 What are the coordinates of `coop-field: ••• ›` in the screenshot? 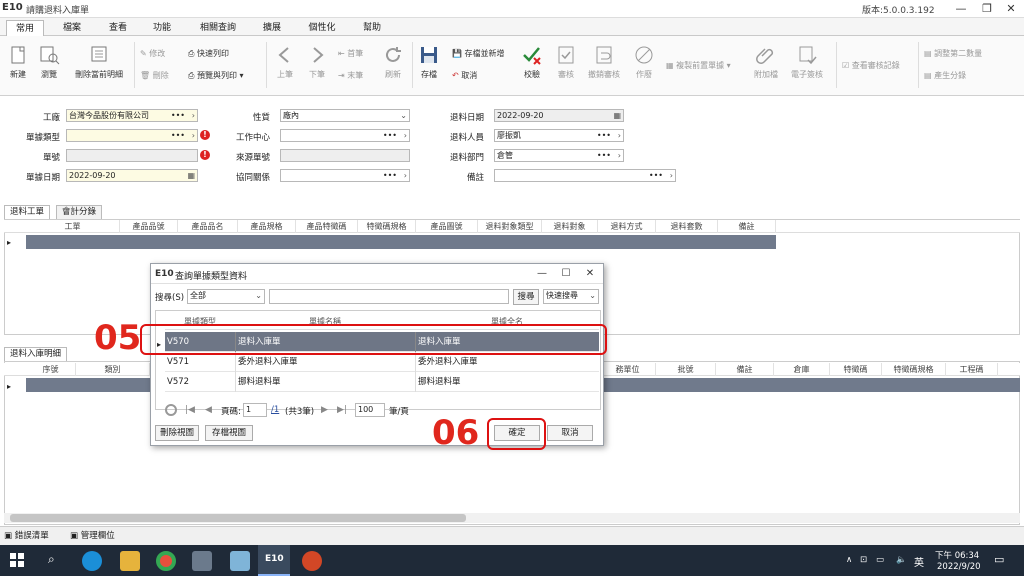 It's located at (345, 175).